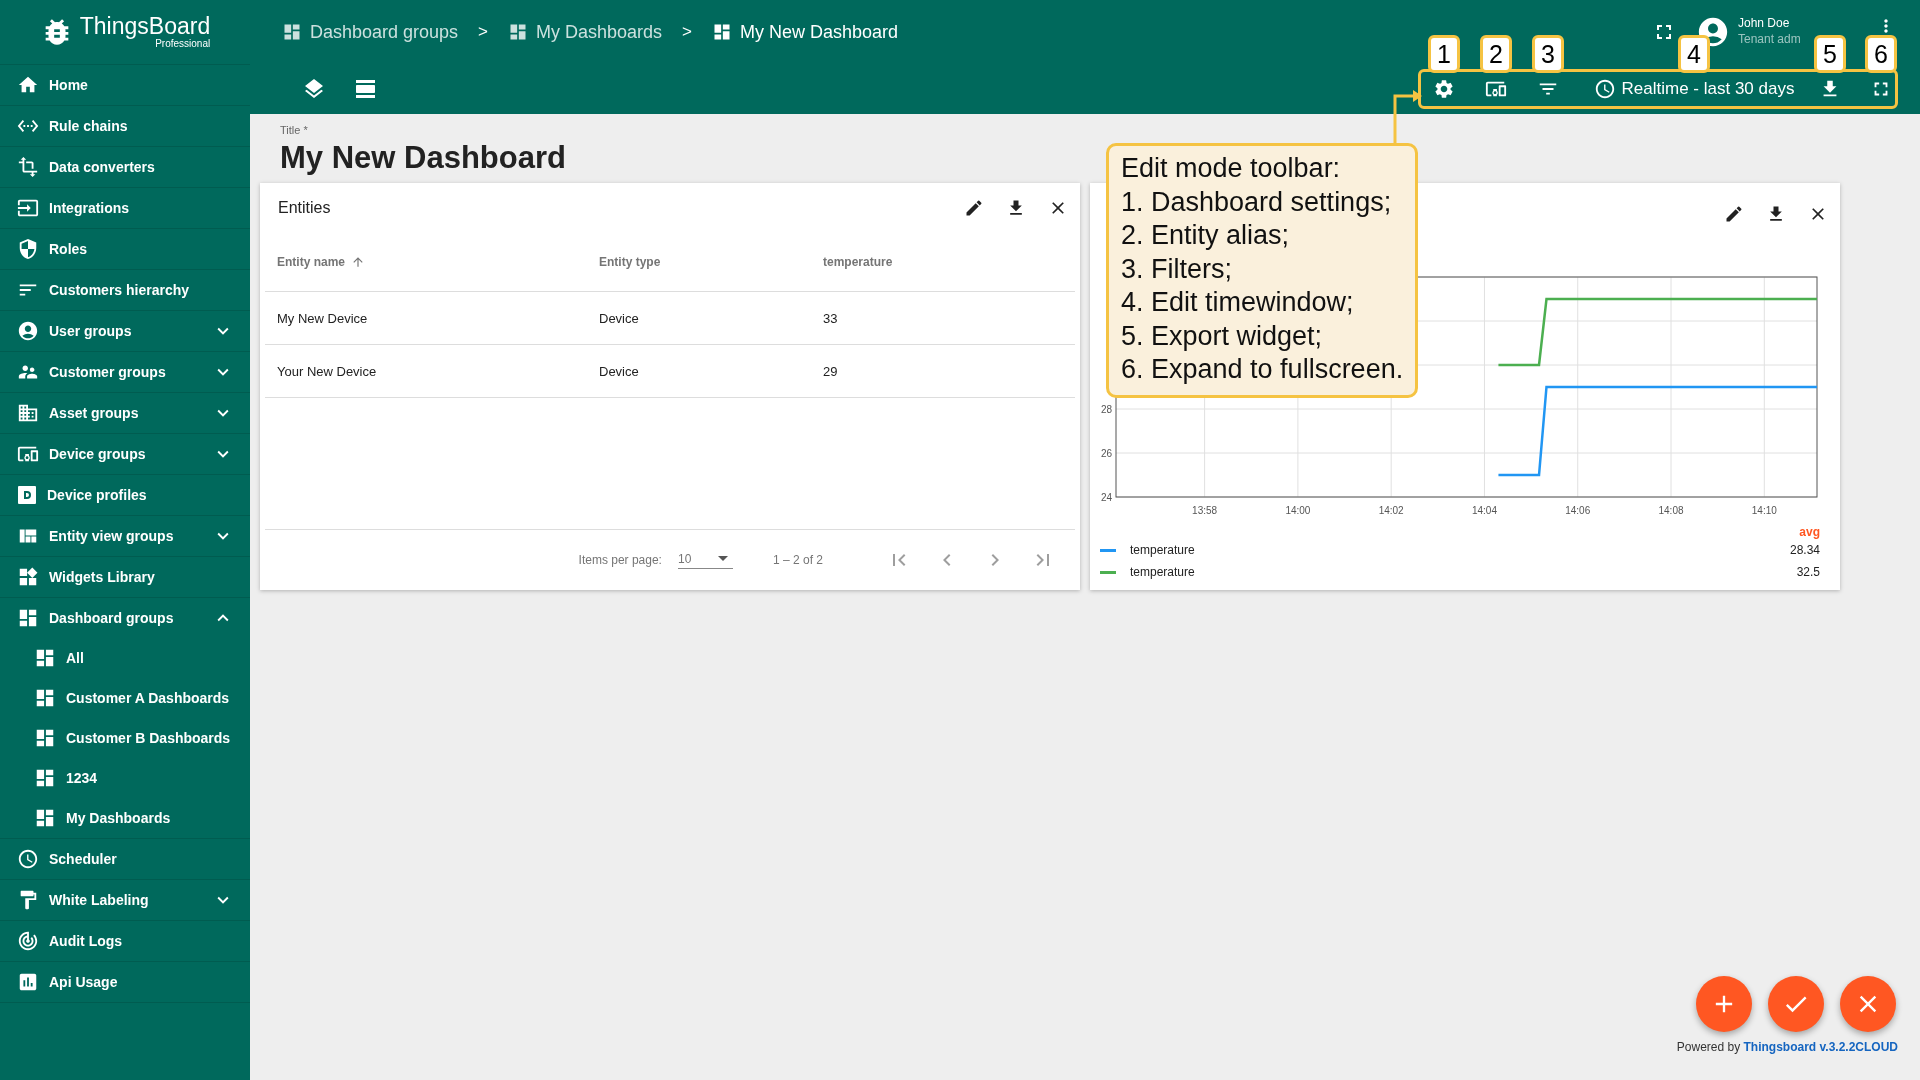 Image resolution: width=1920 pixels, height=1080 pixels. Describe the element at coordinates (1206, 235) in the screenshot. I see `callout-line: 2. Entity alias;` at that location.